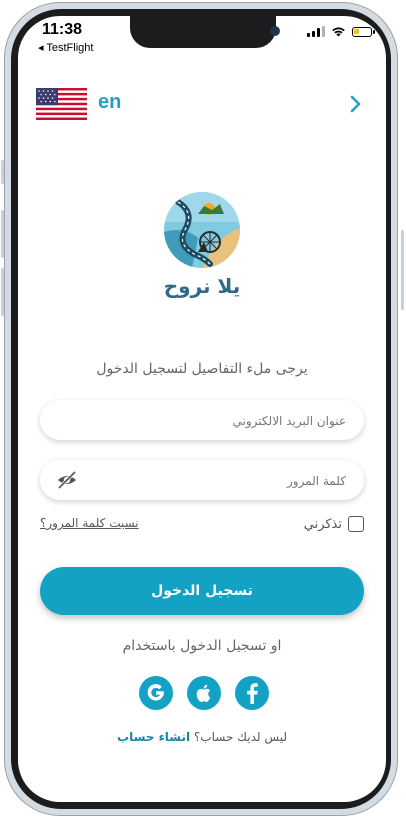 The width and height of the screenshot is (406, 820). I want to click on google-login-button, so click(156, 693).